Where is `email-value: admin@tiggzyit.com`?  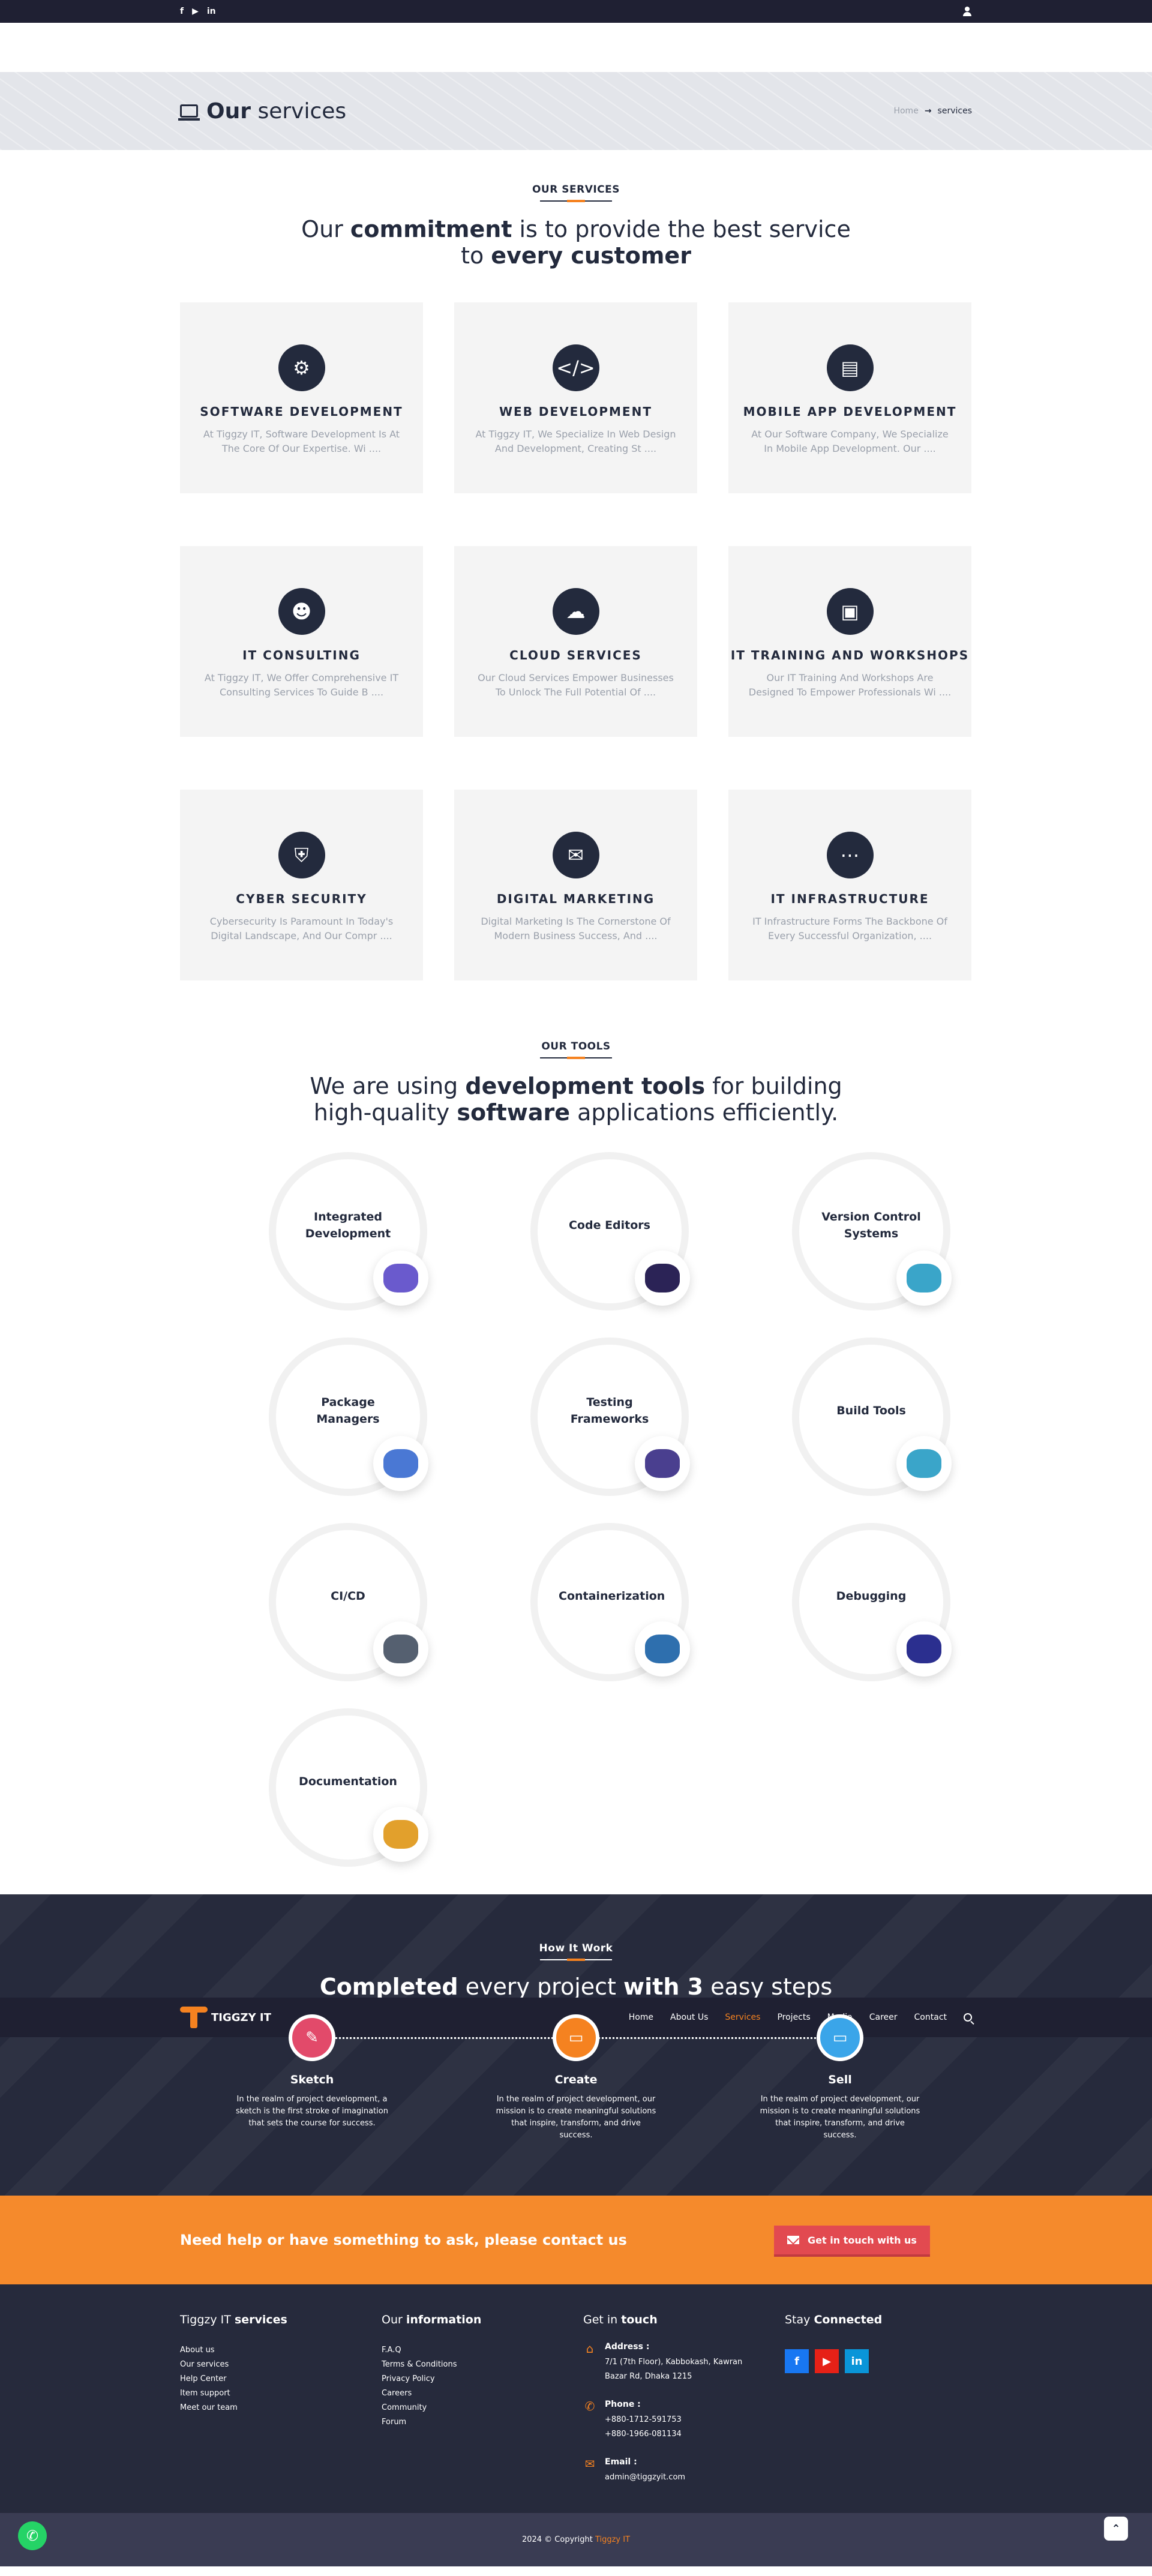
email-value: admin@tiggzyit.com is located at coordinates (680, 2477).